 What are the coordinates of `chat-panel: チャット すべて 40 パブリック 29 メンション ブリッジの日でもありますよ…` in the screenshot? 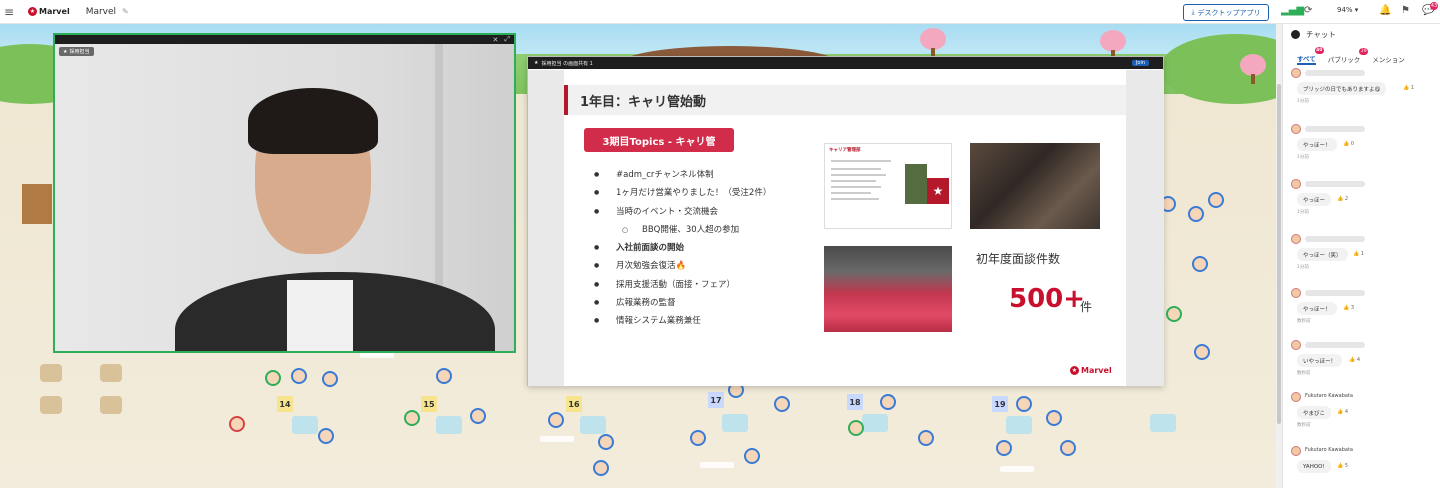 It's located at (1361, 256).